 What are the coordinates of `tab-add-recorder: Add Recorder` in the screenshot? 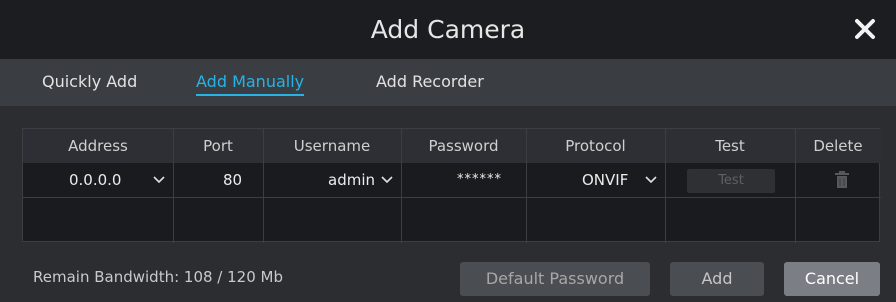 It's located at (430, 83).